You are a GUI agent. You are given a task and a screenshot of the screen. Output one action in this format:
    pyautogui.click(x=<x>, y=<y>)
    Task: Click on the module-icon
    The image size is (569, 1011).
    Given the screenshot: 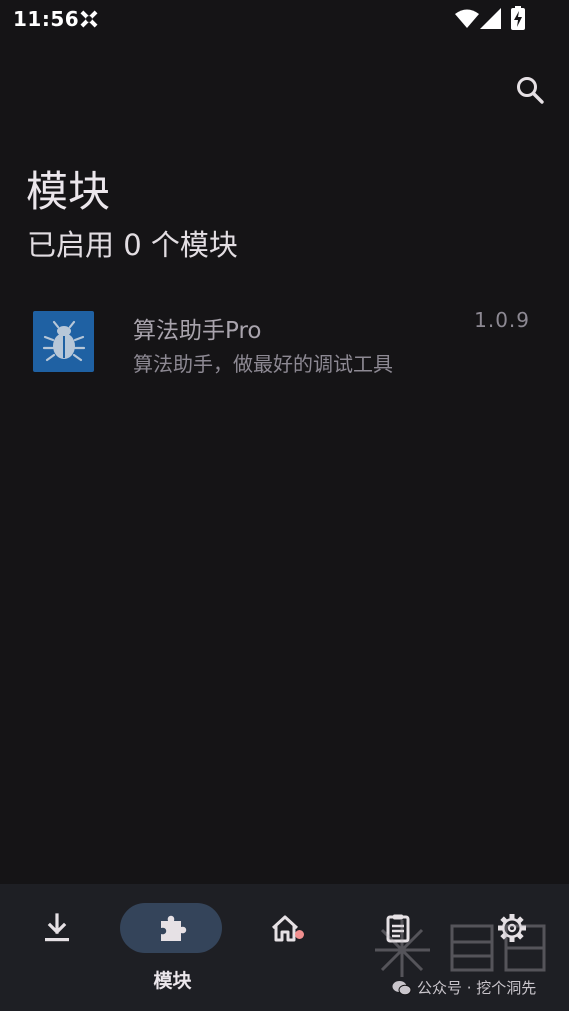 What is the action you would take?
    pyautogui.click(x=63, y=341)
    